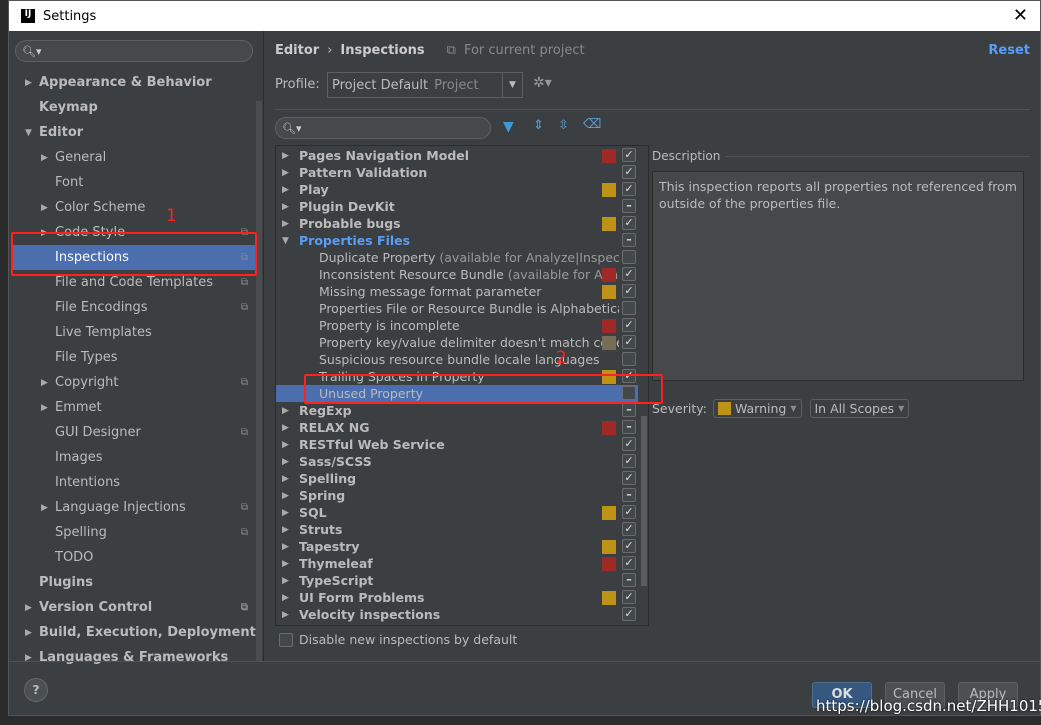 This screenshot has width=1041, height=725. What do you see at coordinates (133, 557) in the screenshot?
I see `sidebar-item: TODO` at bounding box center [133, 557].